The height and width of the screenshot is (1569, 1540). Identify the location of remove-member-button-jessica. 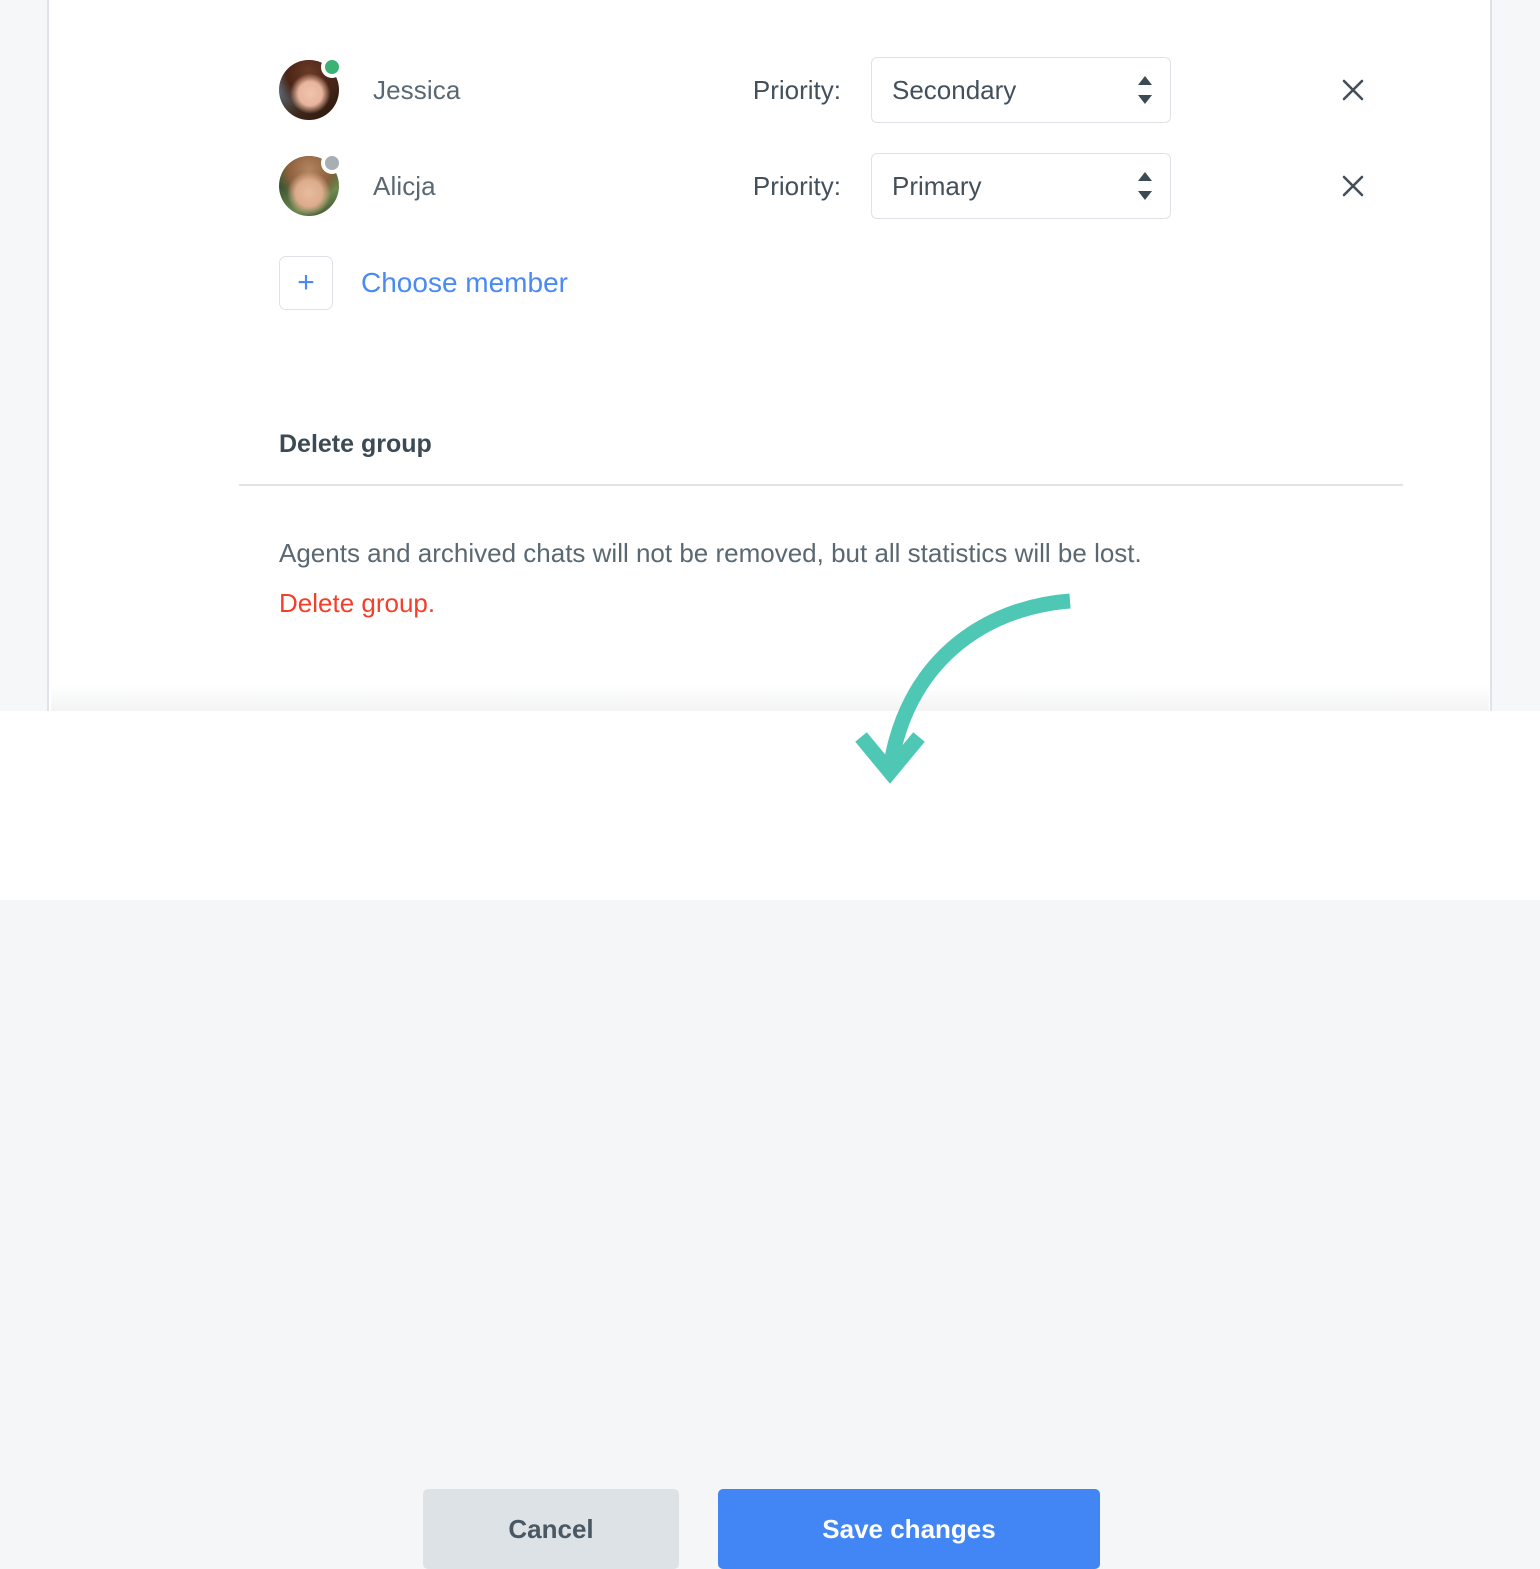
(1353, 90).